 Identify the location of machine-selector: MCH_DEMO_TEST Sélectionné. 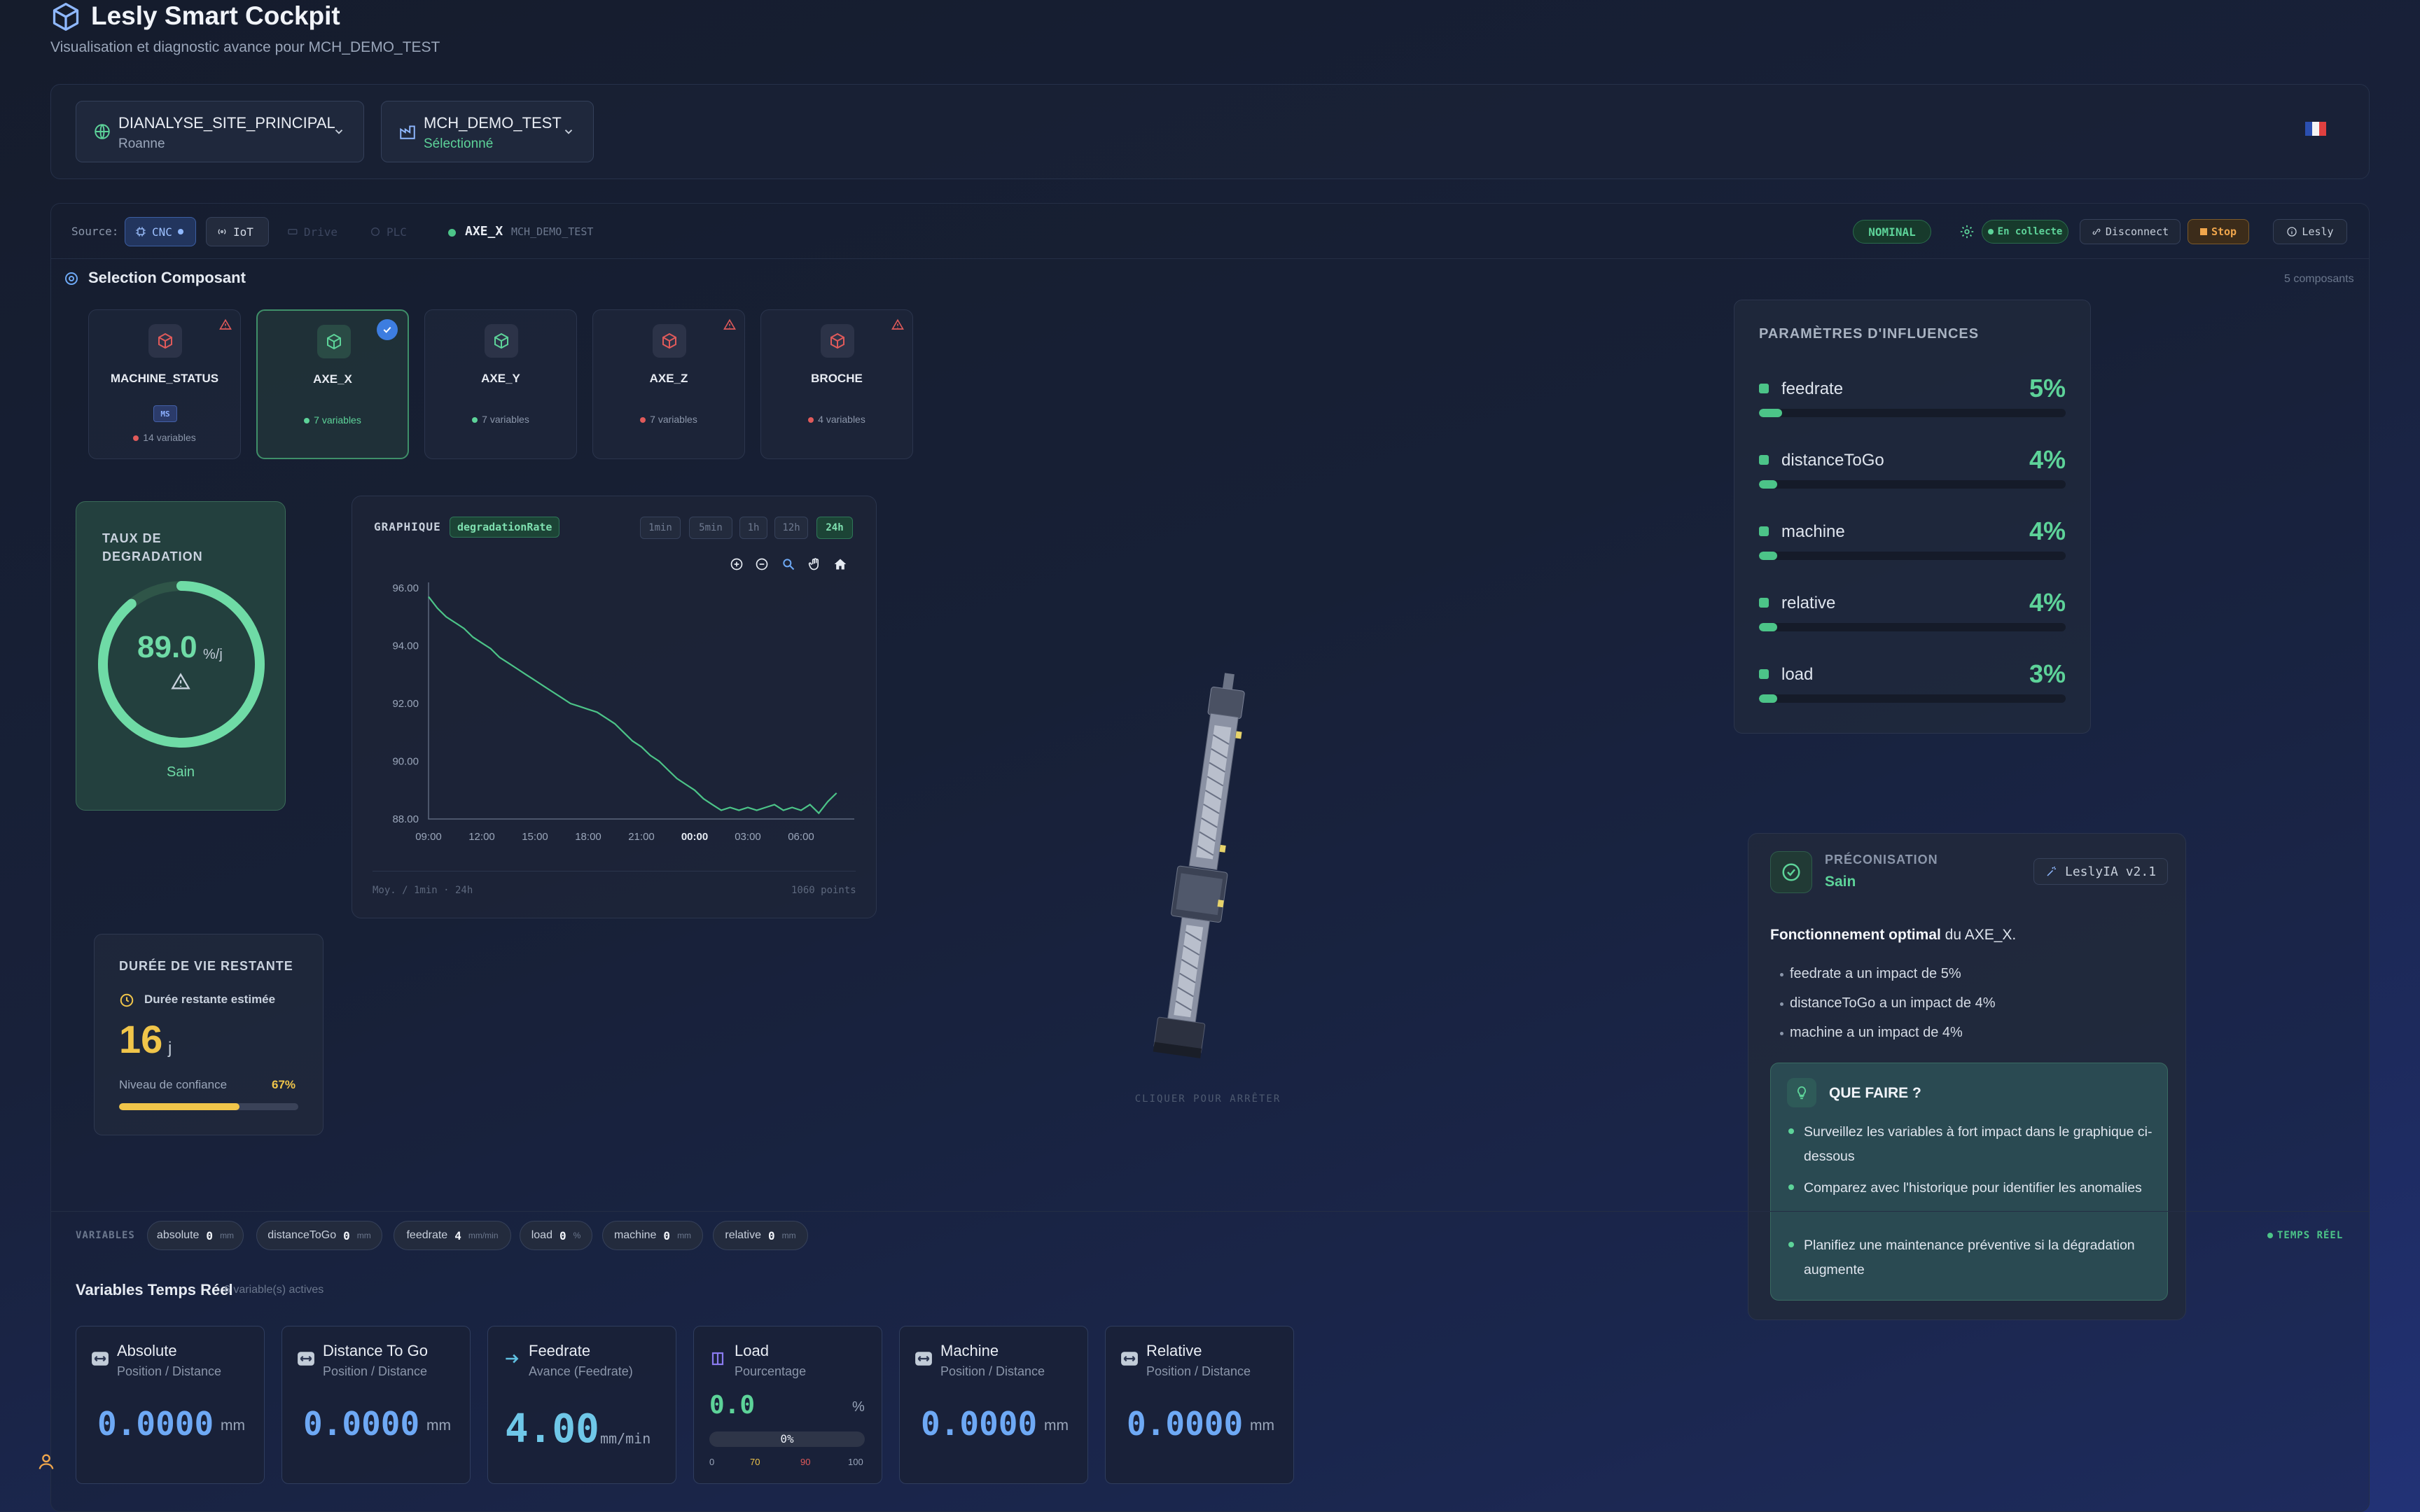
(487, 131).